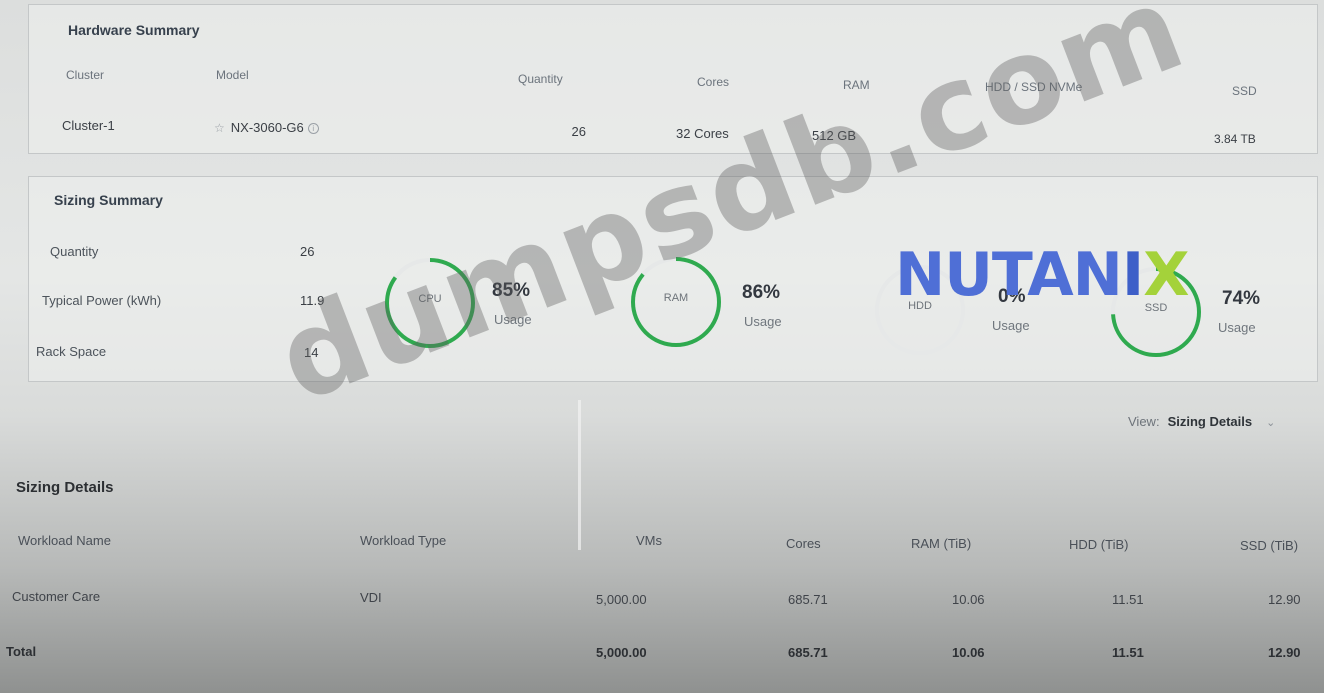 This screenshot has width=1324, height=693. Describe the element at coordinates (1237, 327) in the screenshot. I see `ssd-usage-label: Usage` at that location.